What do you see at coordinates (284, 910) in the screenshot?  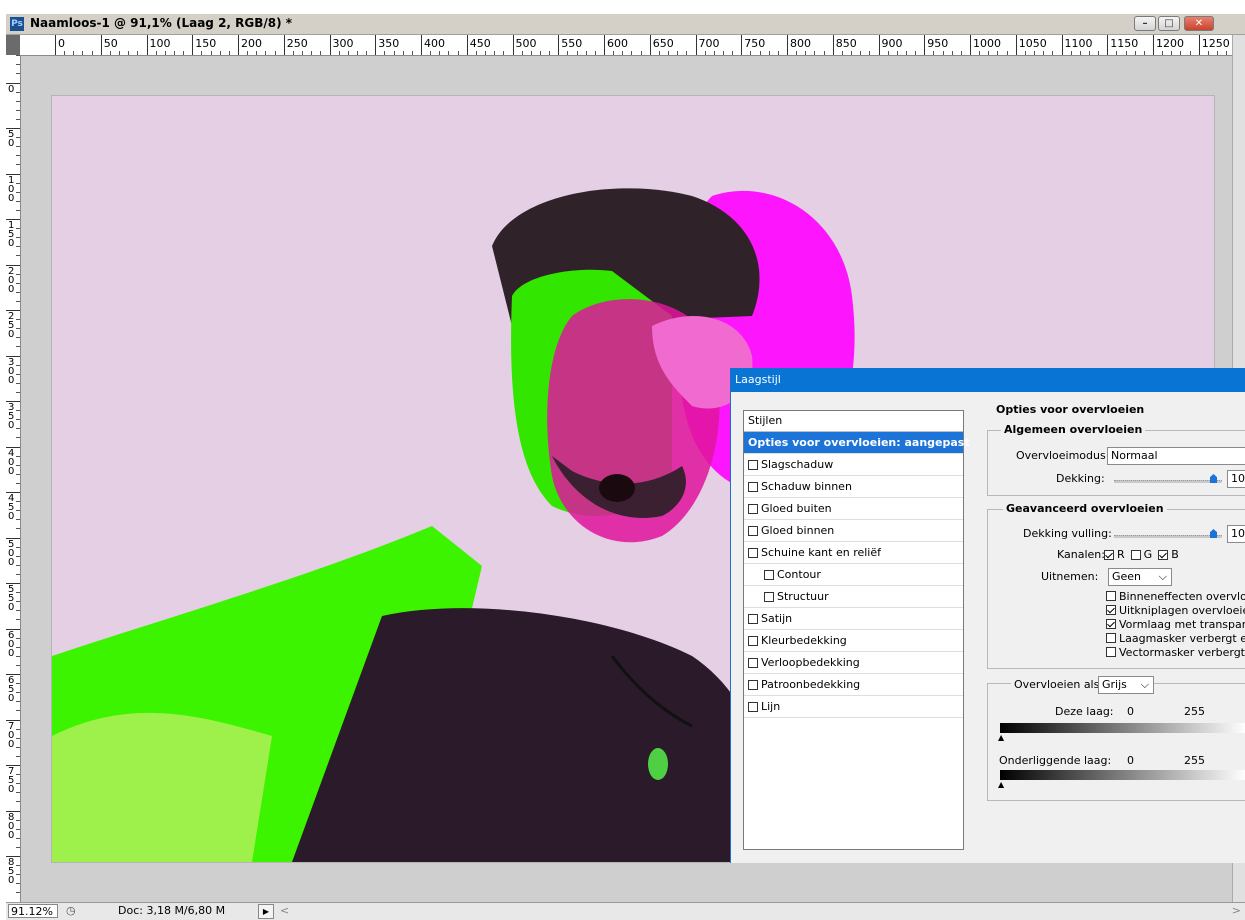 I see `scroll-left-icon: <` at bounding box center [284, 910].